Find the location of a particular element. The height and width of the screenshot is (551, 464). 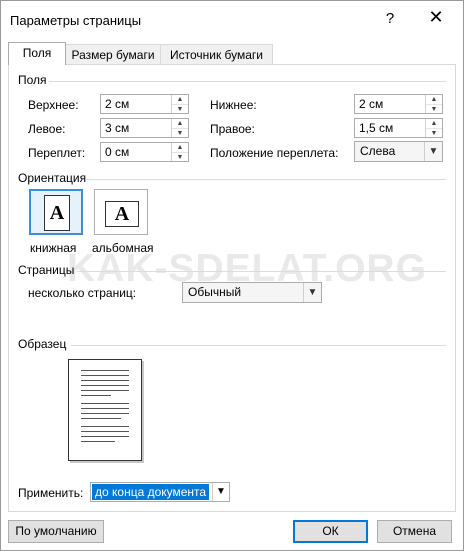

set-default-button: По умолчанию is located at coordinates (56, 531).